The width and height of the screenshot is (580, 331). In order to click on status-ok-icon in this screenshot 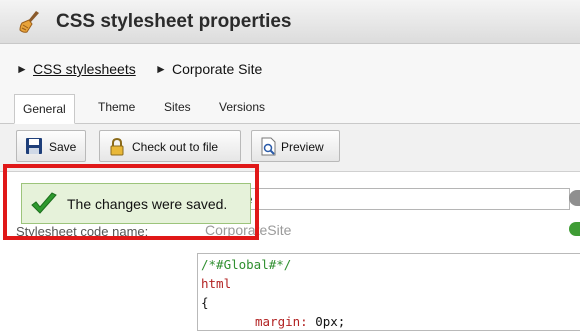, I will do `click(574, 229)`.